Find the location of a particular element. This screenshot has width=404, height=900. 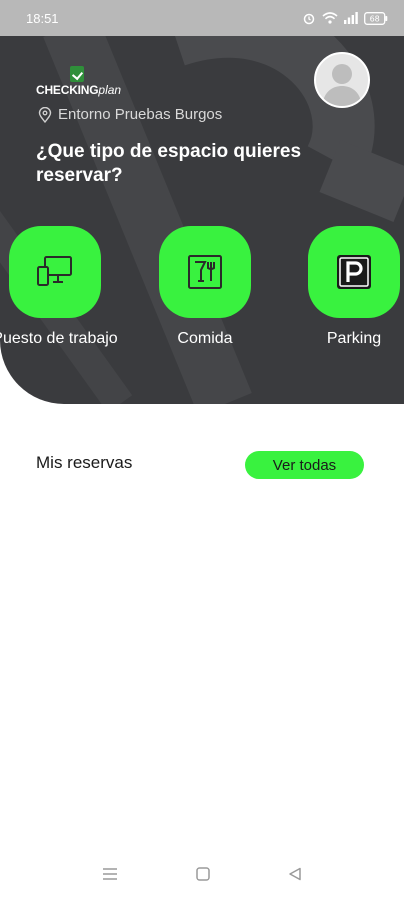

location-pin-icon is located at coordinates (45, 114).